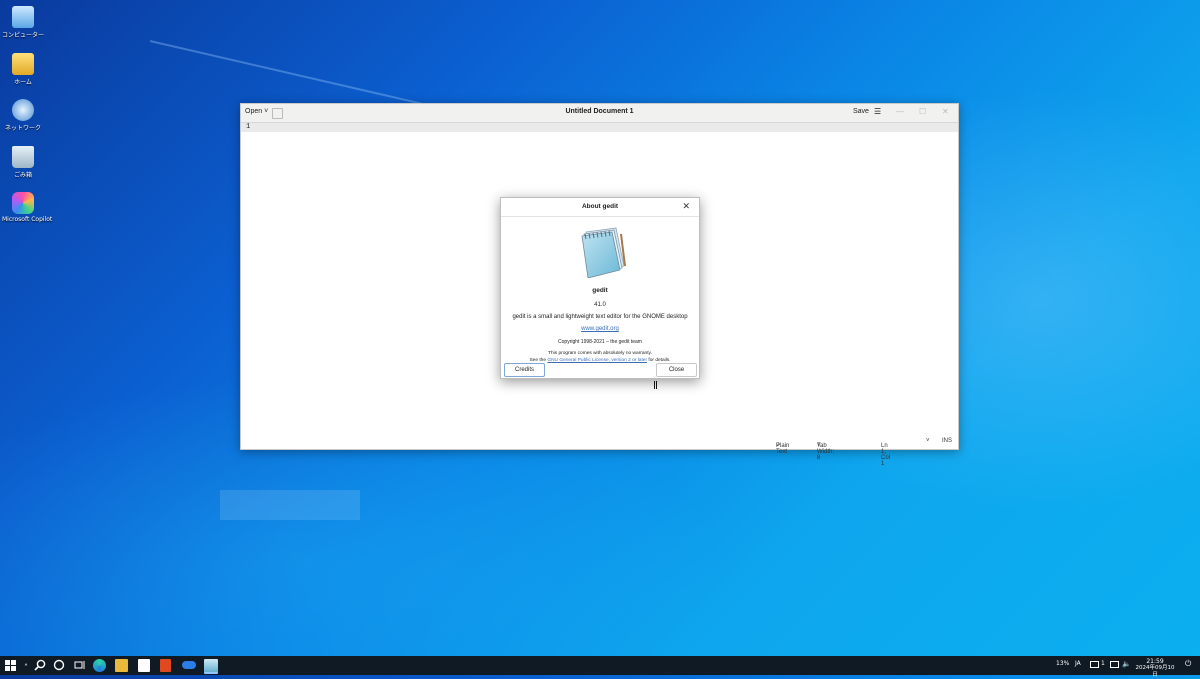 This screenshot has height=679, width=1200. I want to click on task-view-icon, so click(80, 665).